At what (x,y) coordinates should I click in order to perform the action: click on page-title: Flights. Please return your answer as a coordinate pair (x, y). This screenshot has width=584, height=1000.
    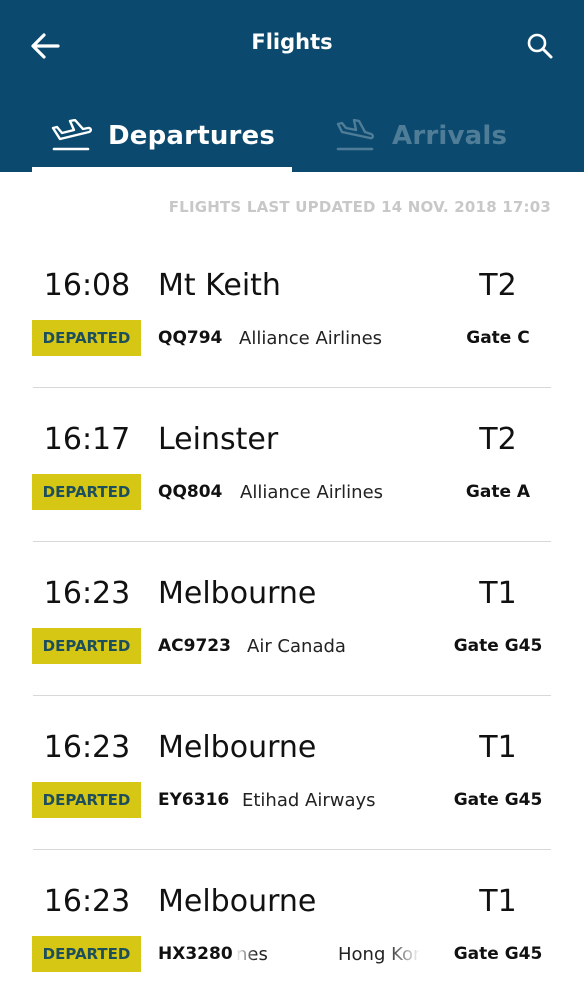
    Looking at the image, I should click on (292, 42).